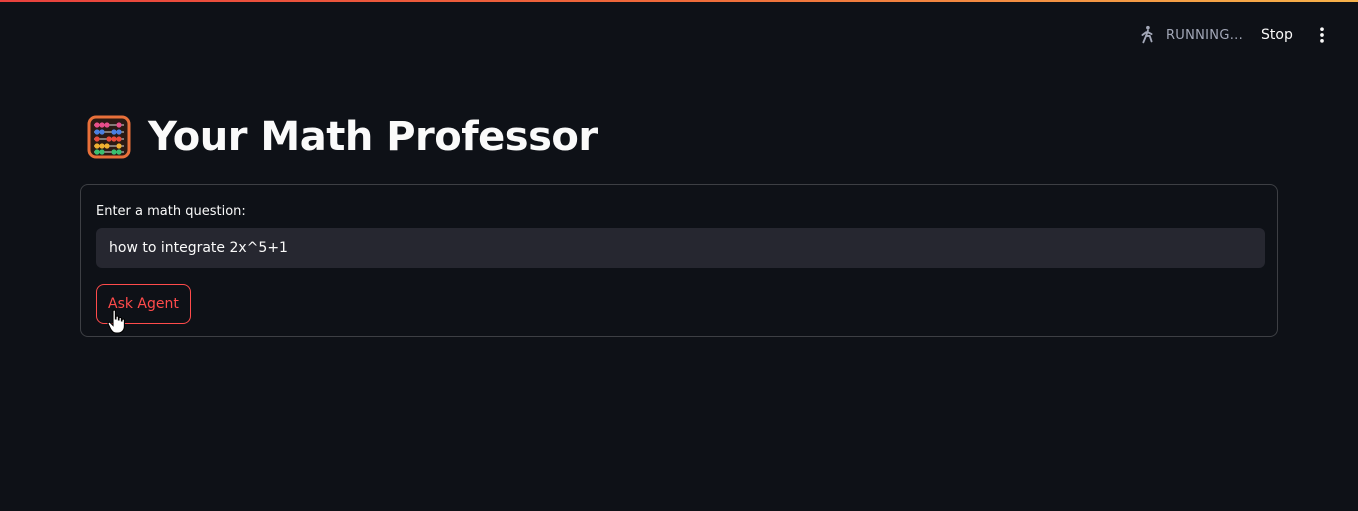  Describe the element at coordinates (680, 248) in the screenshot. I see `question-input` at that location.